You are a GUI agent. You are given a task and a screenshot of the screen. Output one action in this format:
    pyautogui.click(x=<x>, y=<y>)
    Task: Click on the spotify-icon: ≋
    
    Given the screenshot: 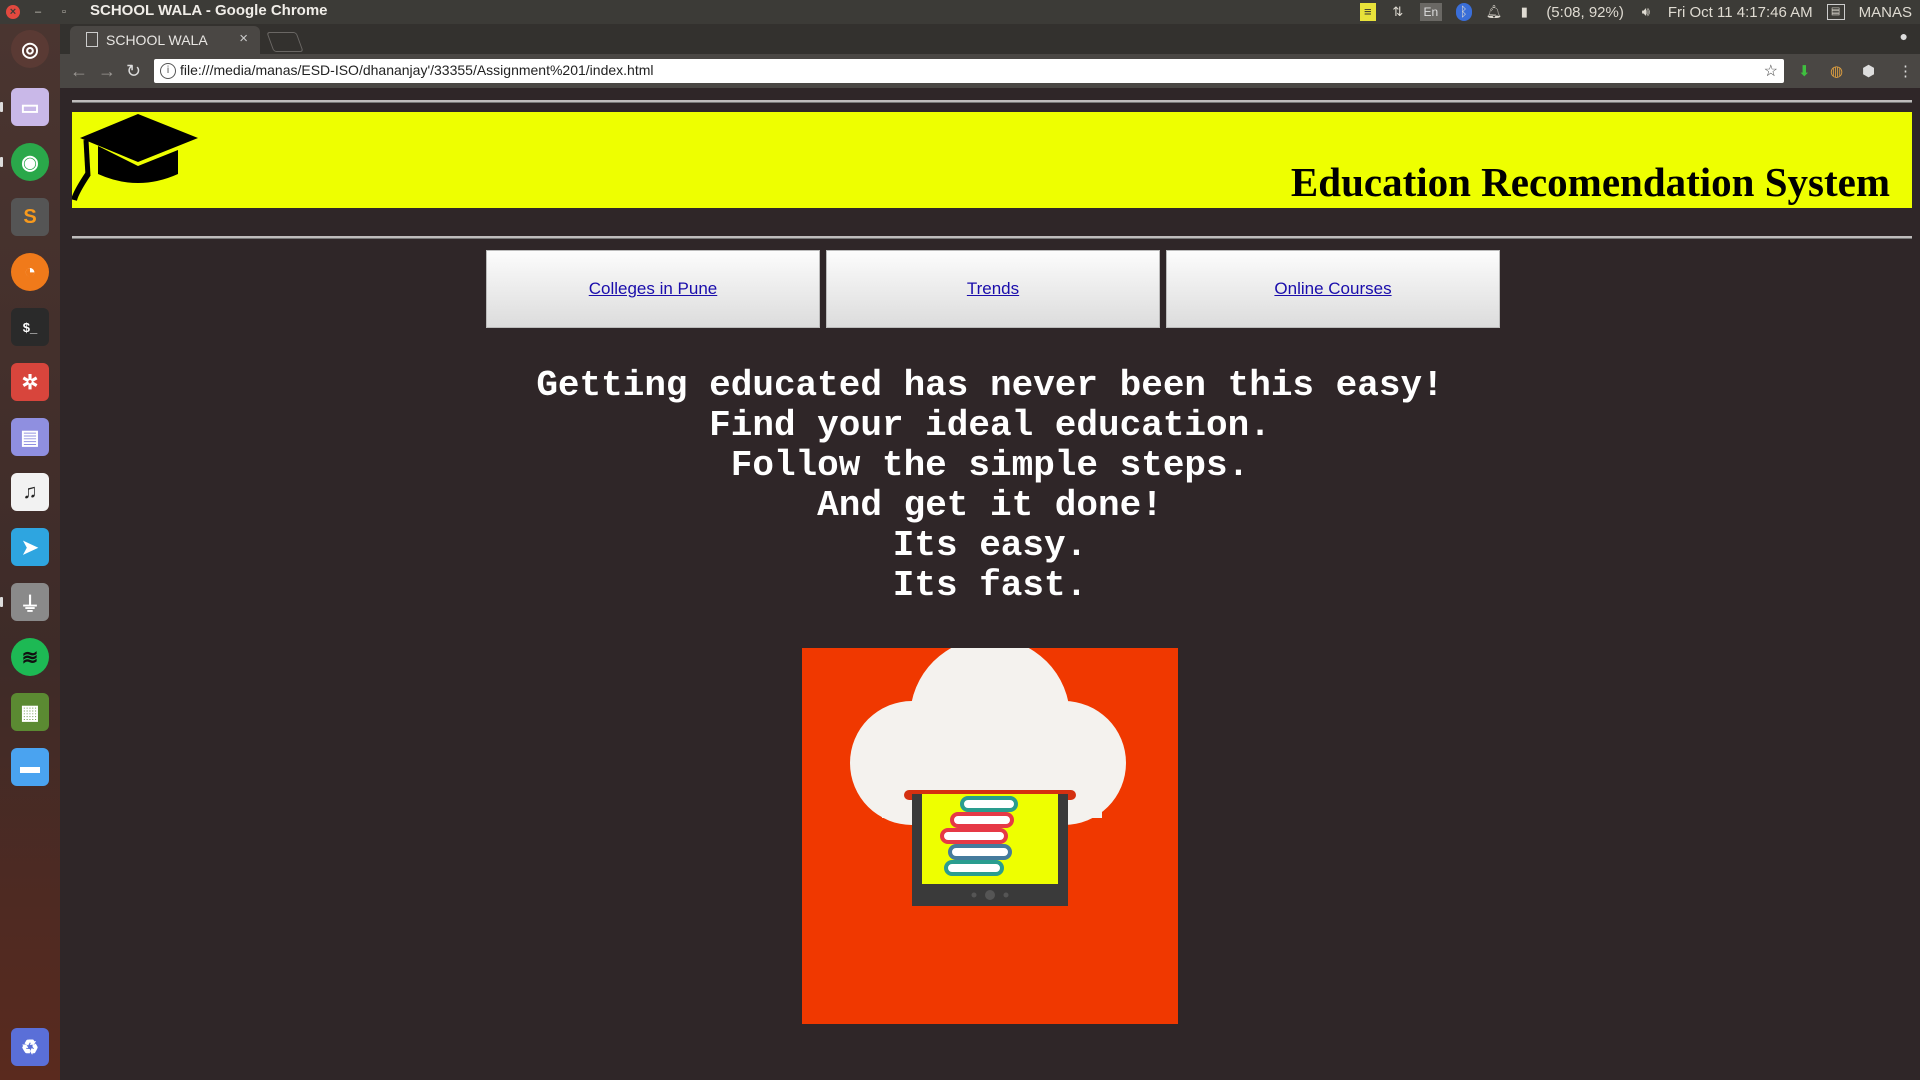 What is the action you would take?
    pyautogui.click(x=30, y=657)
    